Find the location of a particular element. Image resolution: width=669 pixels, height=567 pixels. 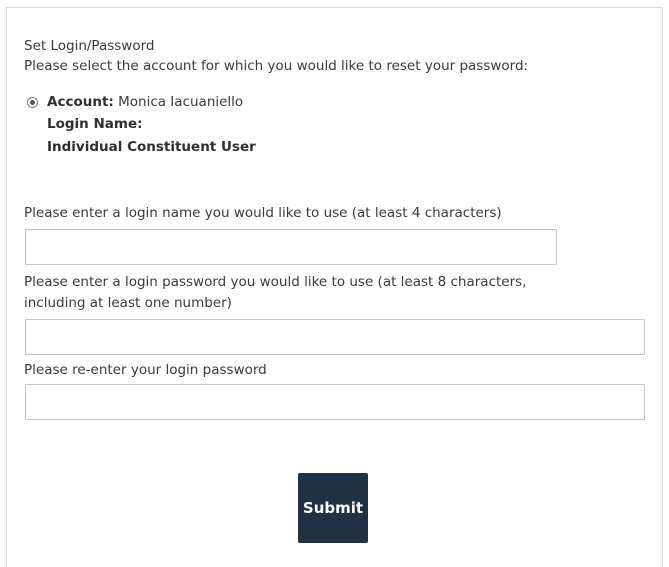

password-field-label-line2: including at least one number) is located at coordinates (128, 303).